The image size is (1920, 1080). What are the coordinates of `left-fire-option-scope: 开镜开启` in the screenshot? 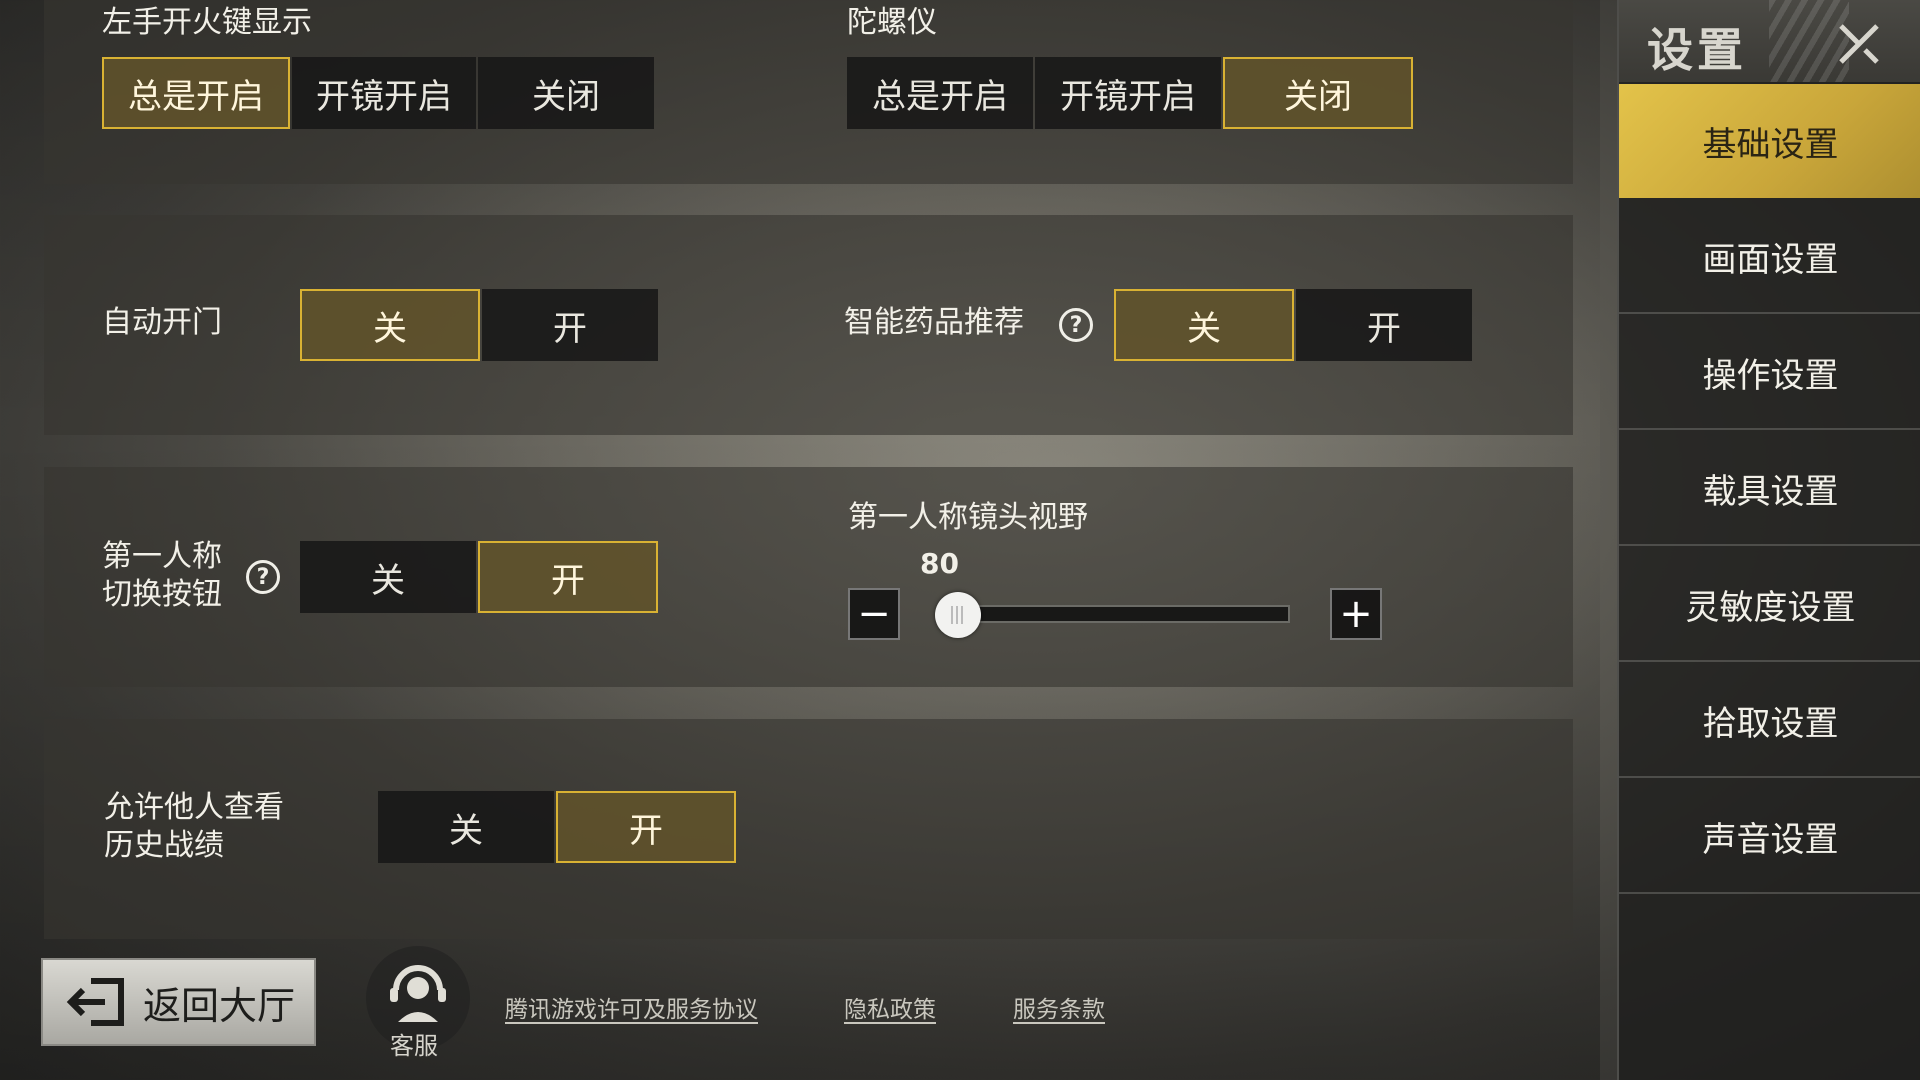 It's located at (384, 93).